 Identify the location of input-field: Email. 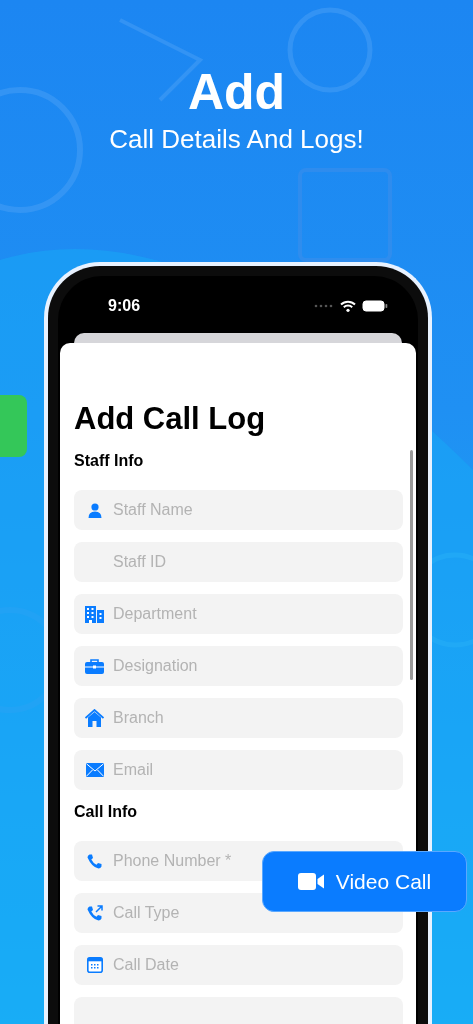
(238, 770).